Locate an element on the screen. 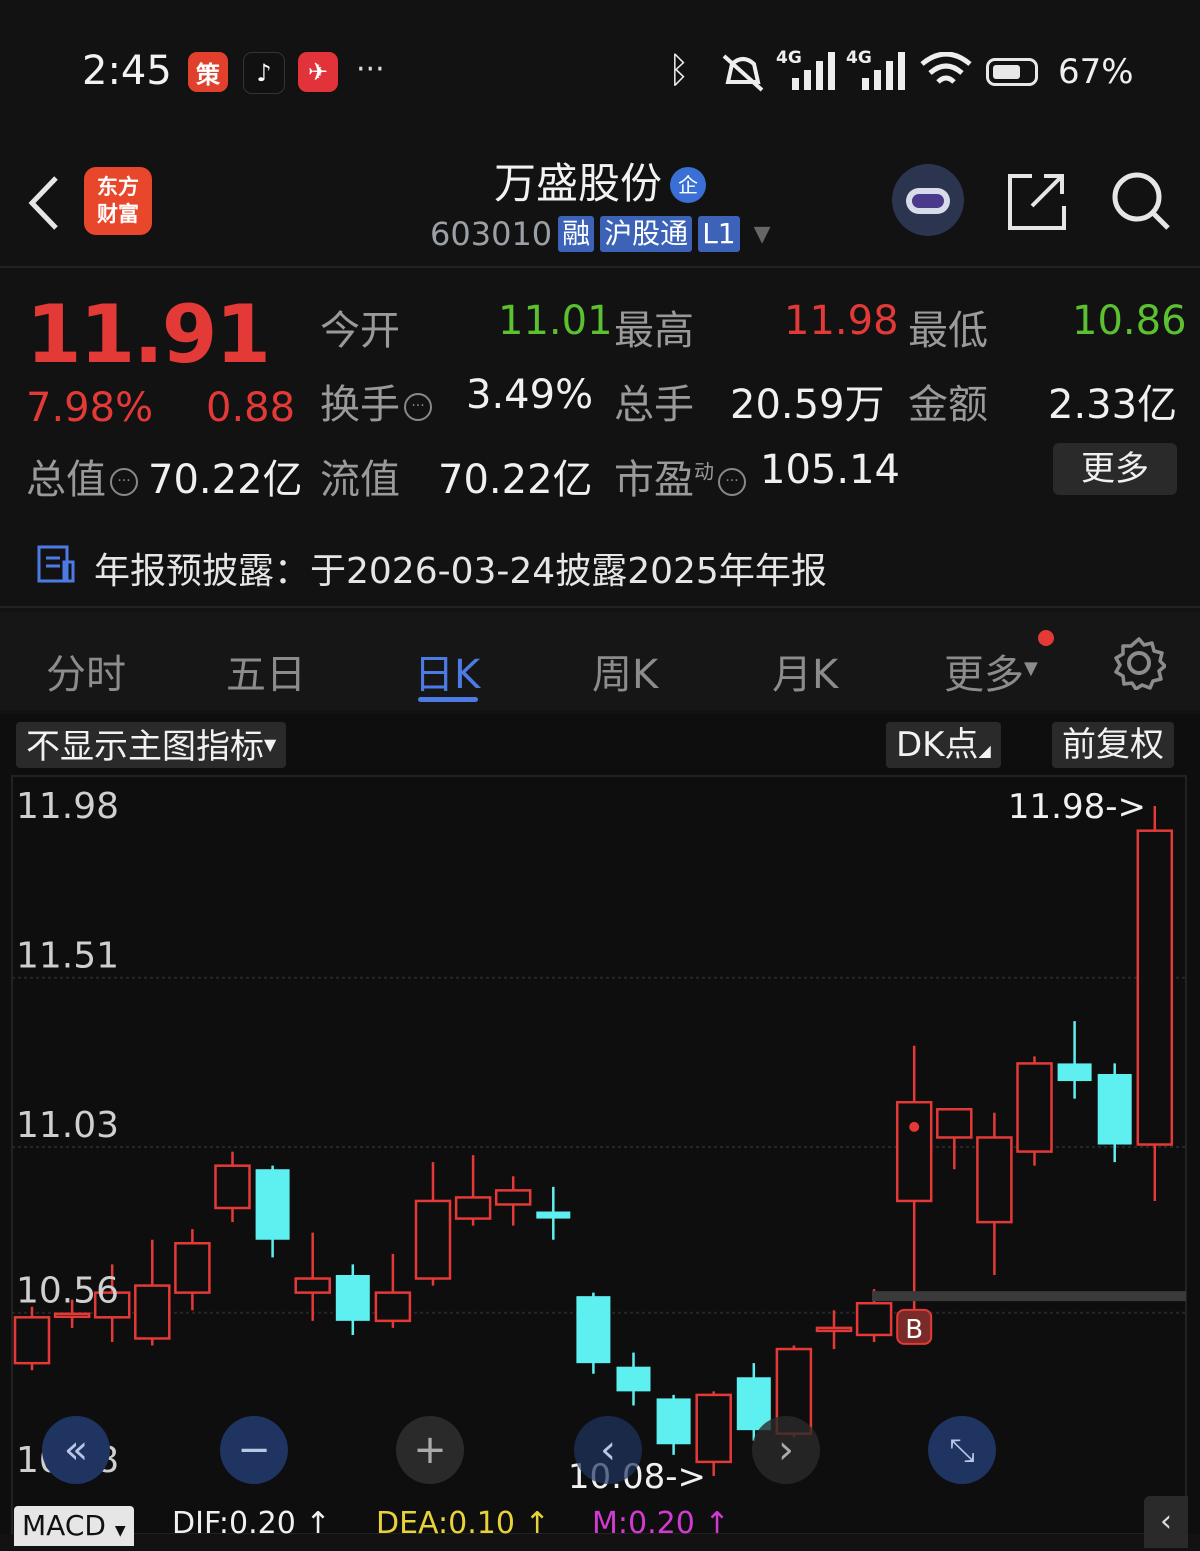 This screenshot has height=1551, width=1200. label-pe-sup: 动 is located at coordinates (704, 471).